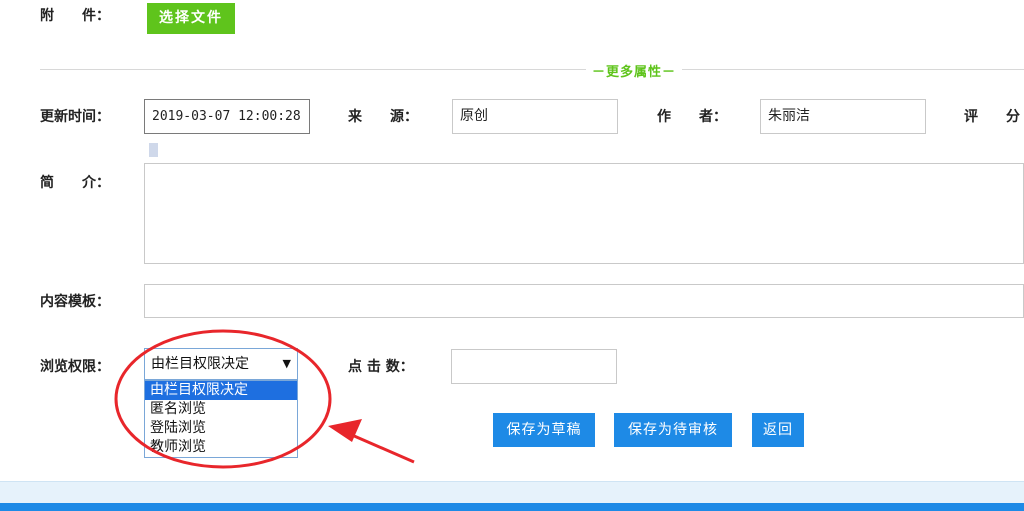  What do you see at coordinates (512, 492) in the screenshot?
I see `footer-bar` at bounding box center [512, 492].